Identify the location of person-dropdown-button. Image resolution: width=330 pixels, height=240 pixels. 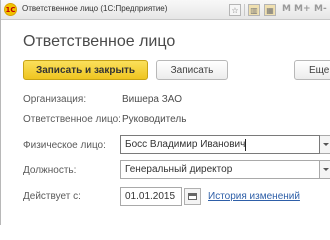
(325, 144).